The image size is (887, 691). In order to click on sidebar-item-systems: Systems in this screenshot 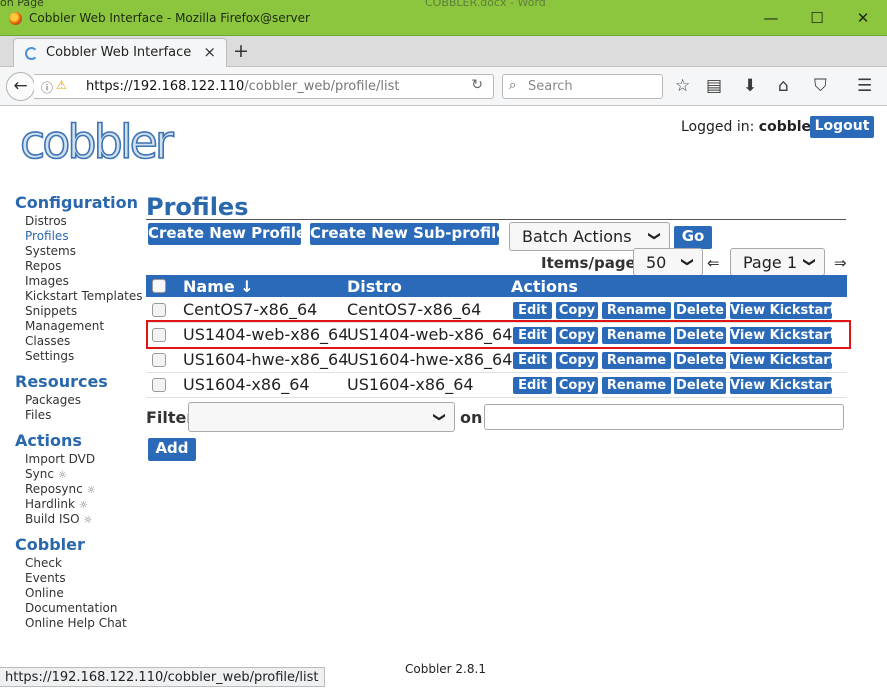, I will do `click(50, 251)`.